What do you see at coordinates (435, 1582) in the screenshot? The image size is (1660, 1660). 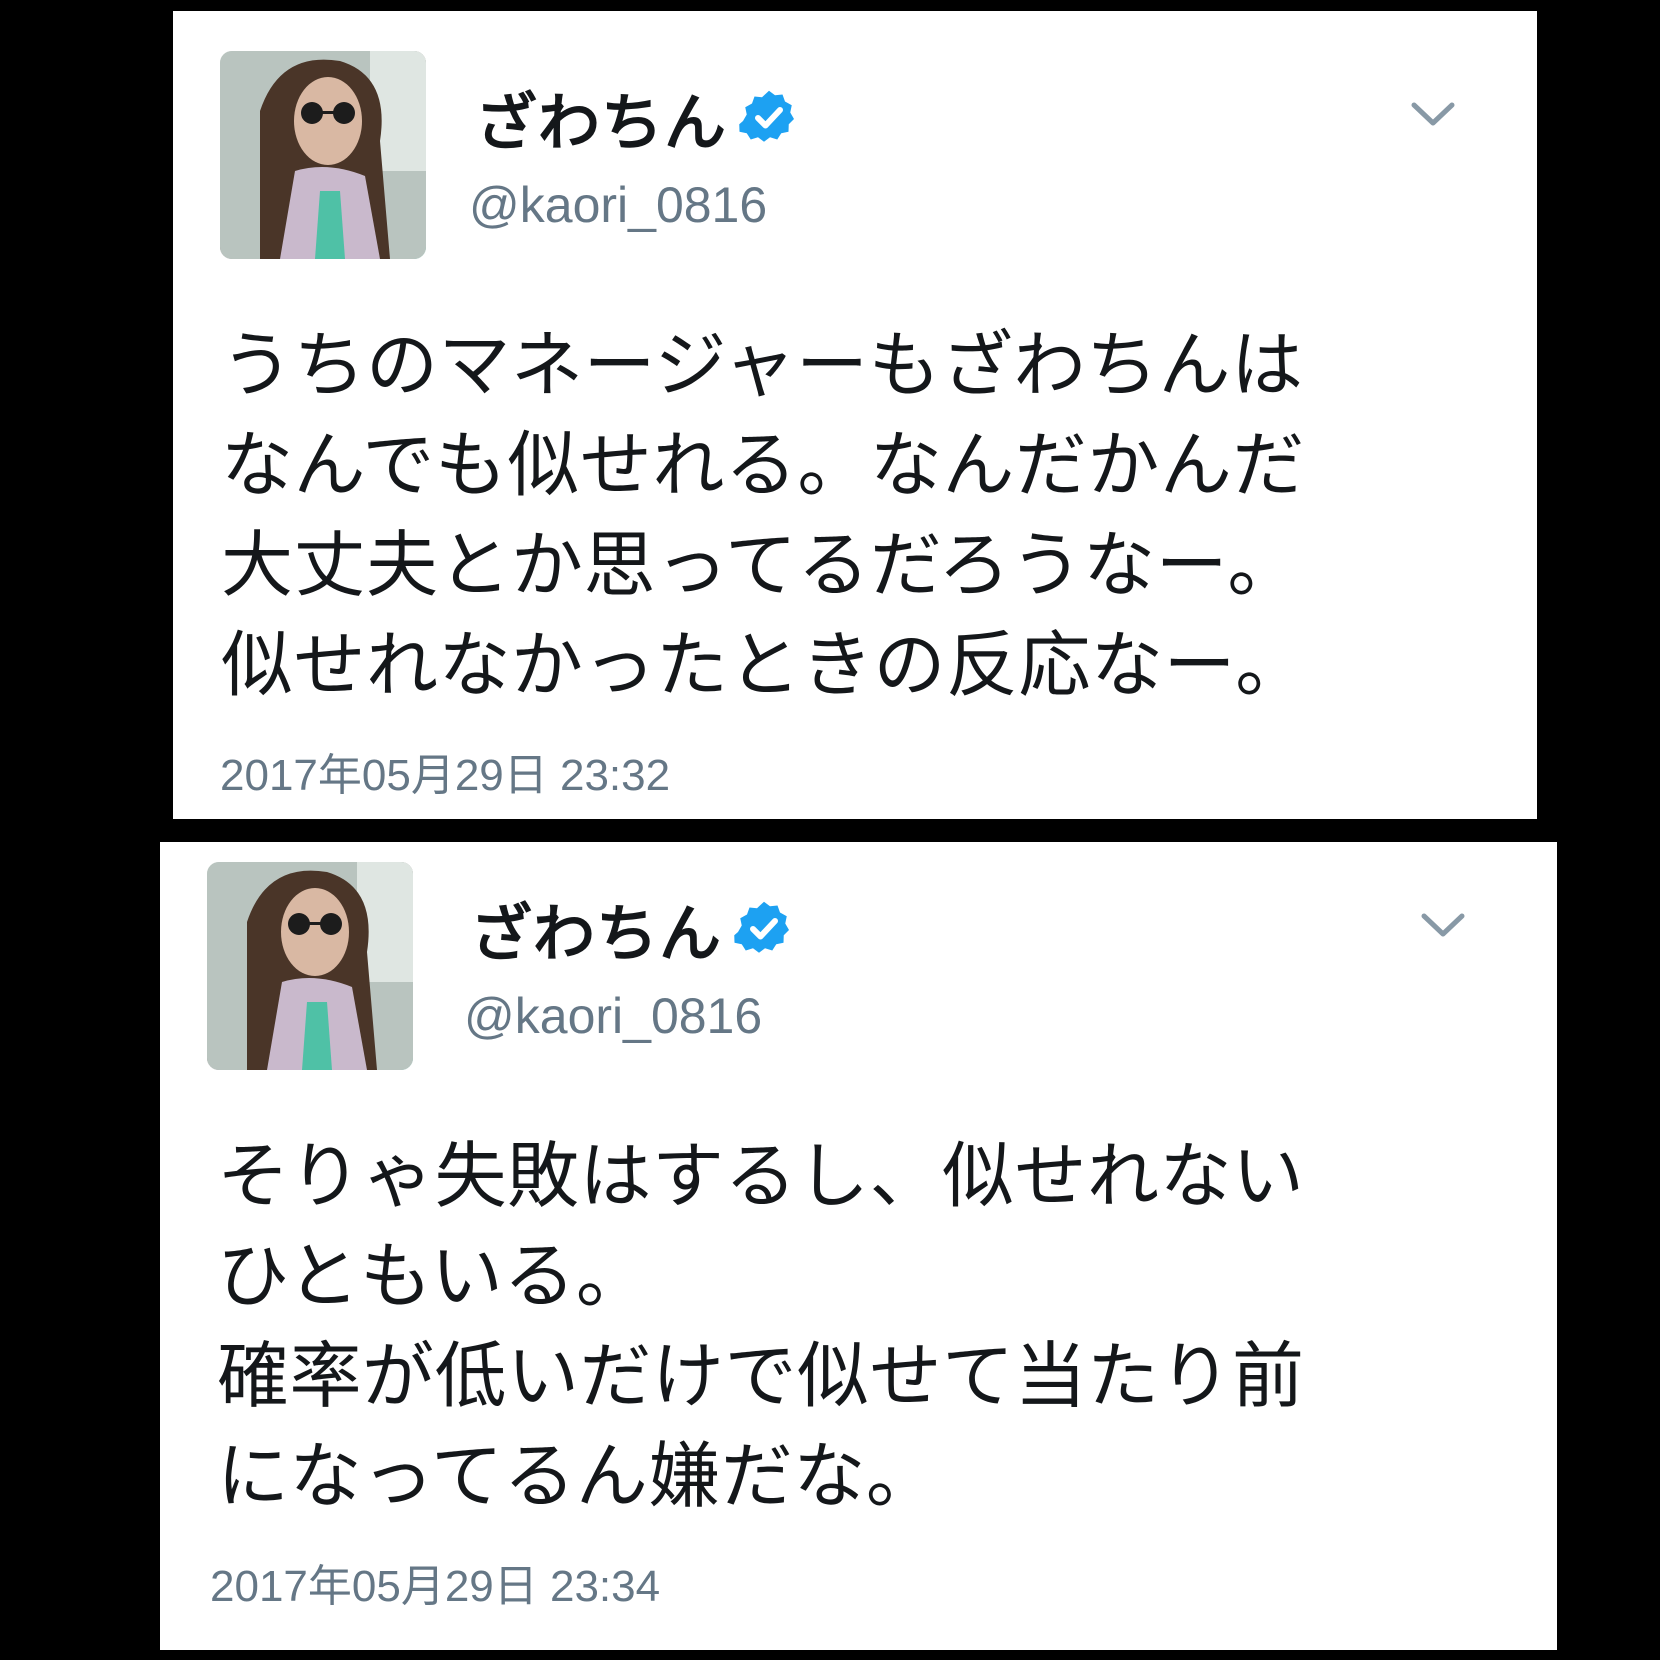 I see `tweet-timestamp: 2017年05月29日 23:34` at bounding box center [435, 1582].